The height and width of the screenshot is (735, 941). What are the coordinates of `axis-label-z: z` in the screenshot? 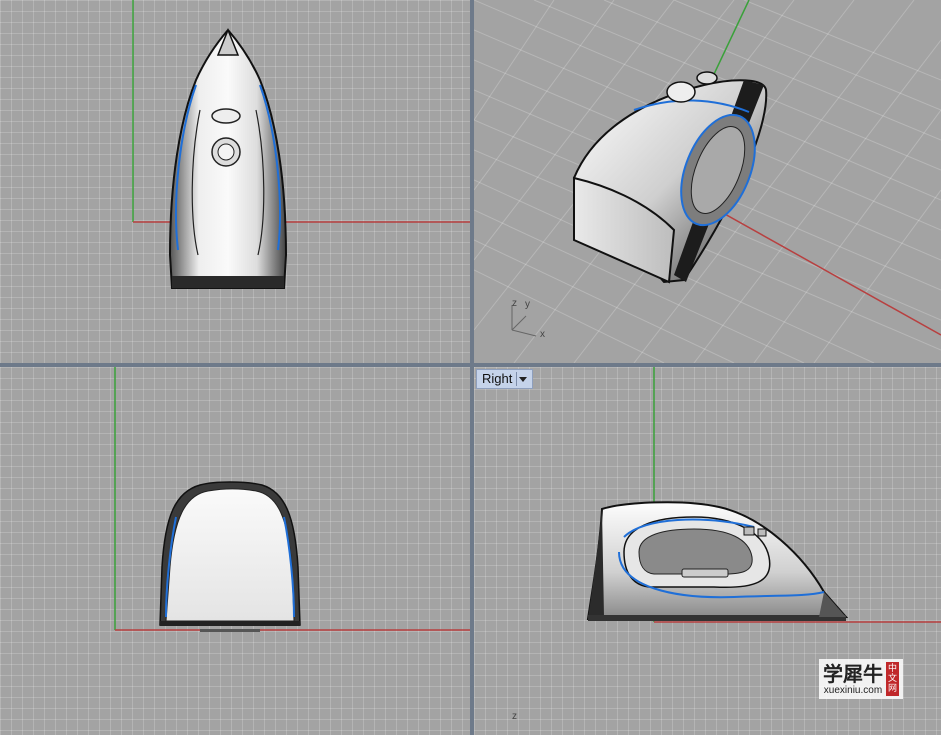 It's located at (514, 303).